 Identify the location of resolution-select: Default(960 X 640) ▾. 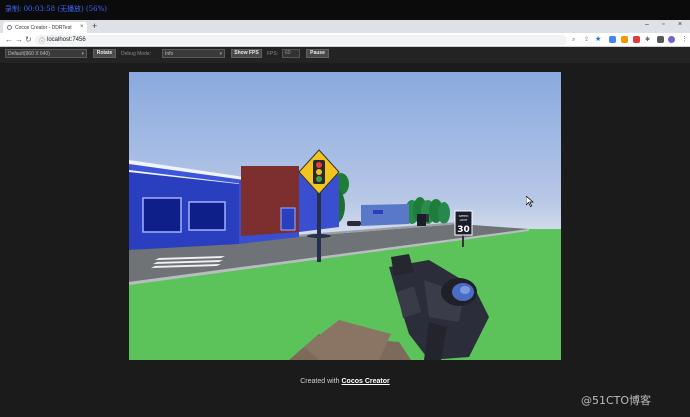
(46, 53).